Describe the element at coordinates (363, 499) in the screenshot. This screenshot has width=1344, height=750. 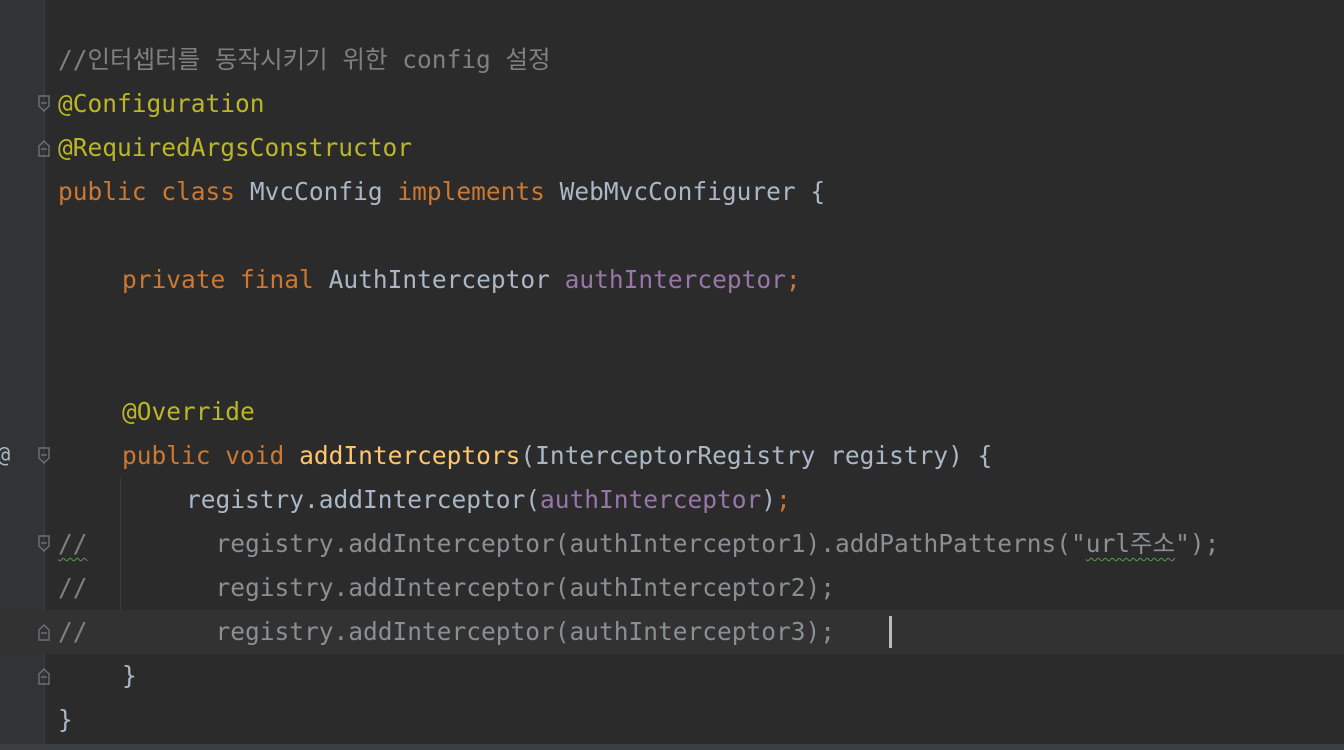
I see `call-prefix: registry.addInterceptor(` at that location.